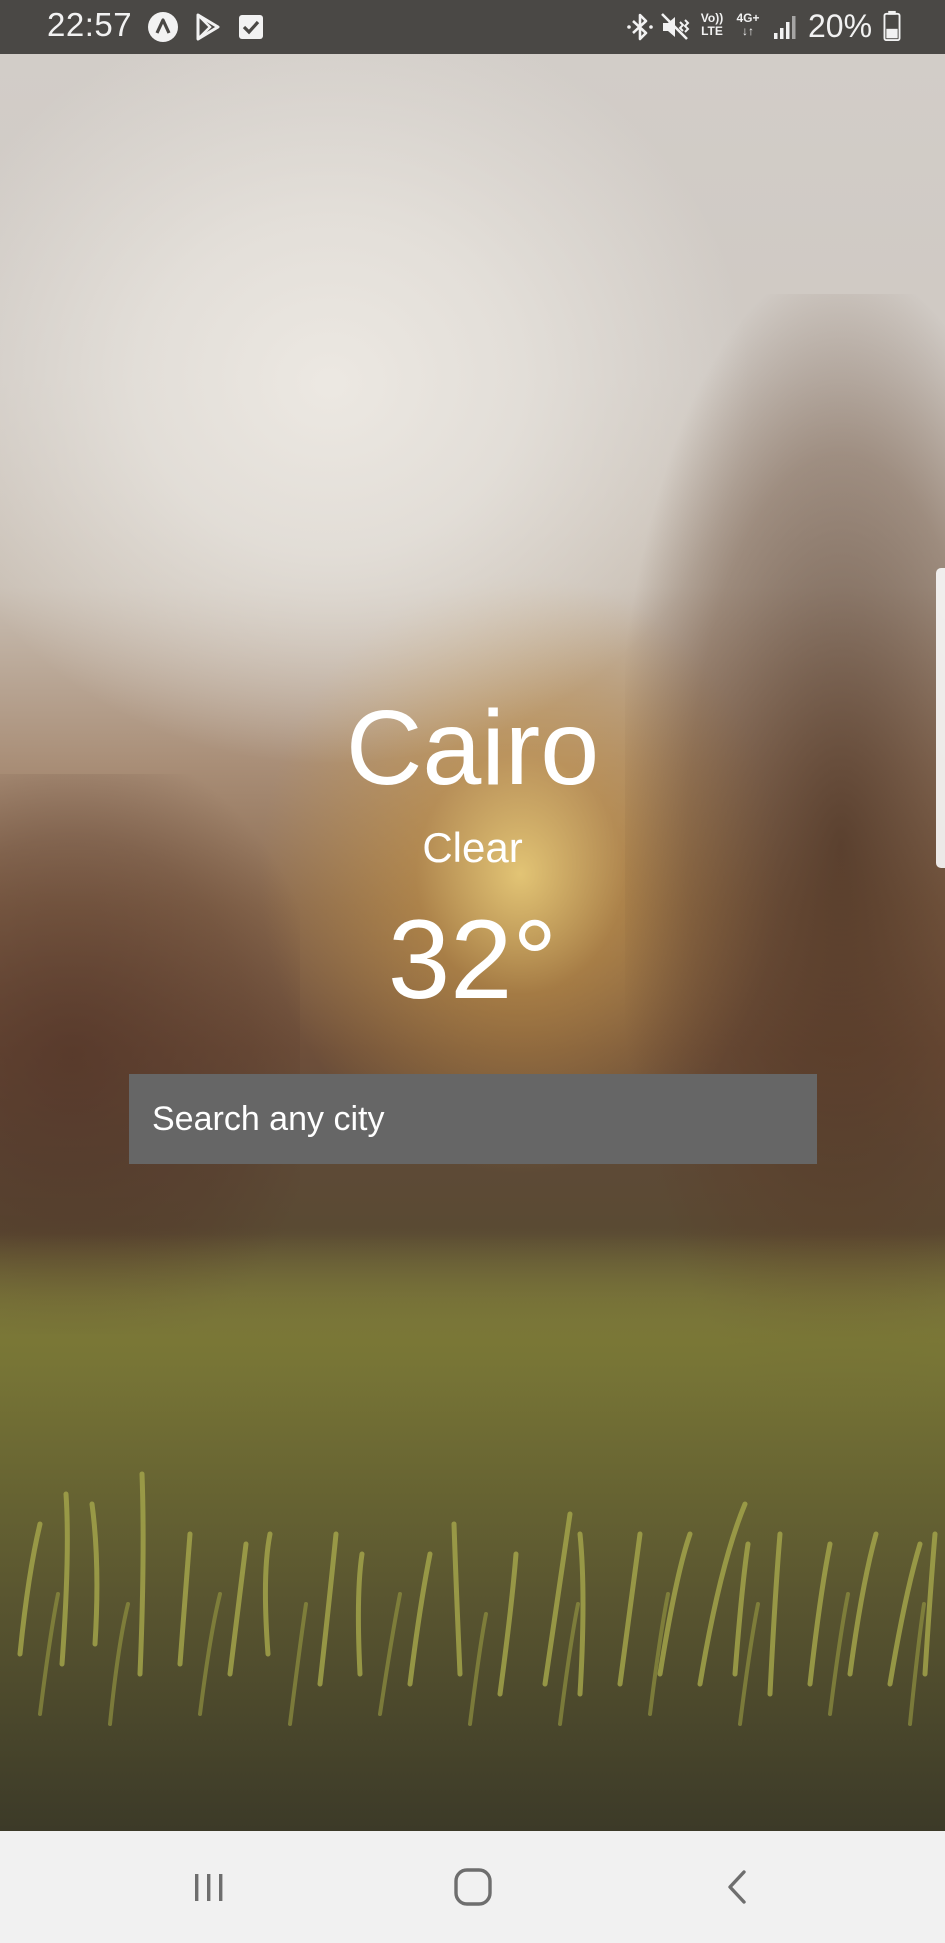 The image size is (945, 1943). I want to click on back-icon, so click(737, 1887).